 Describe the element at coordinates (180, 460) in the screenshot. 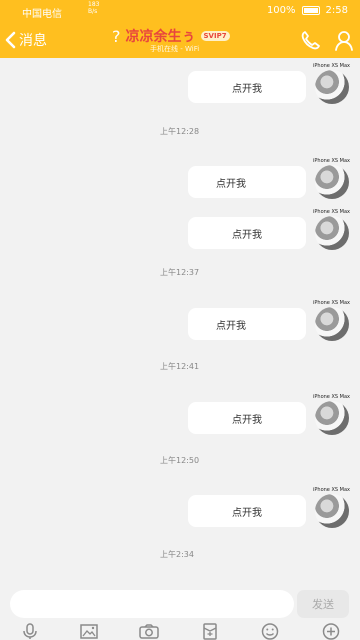

I see `timestamp: 上午12:50` at that location.